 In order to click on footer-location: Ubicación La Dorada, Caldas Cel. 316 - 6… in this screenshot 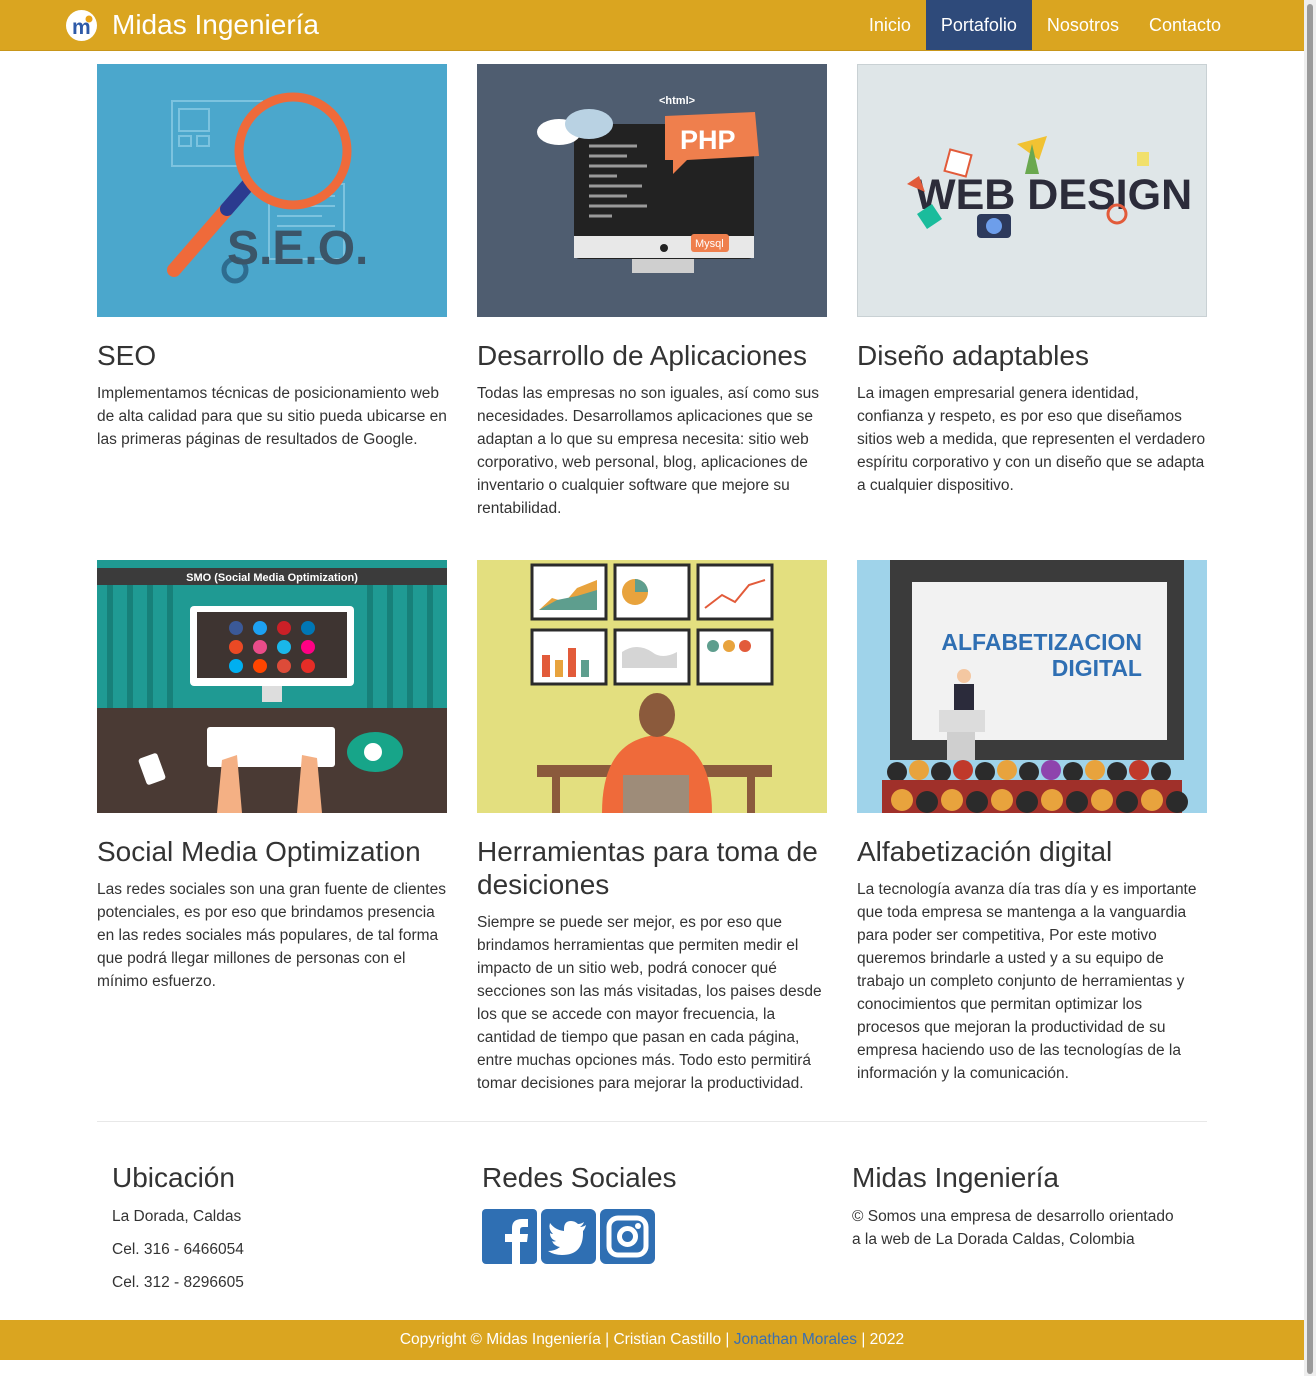, I will do `click(277, 1227)`.